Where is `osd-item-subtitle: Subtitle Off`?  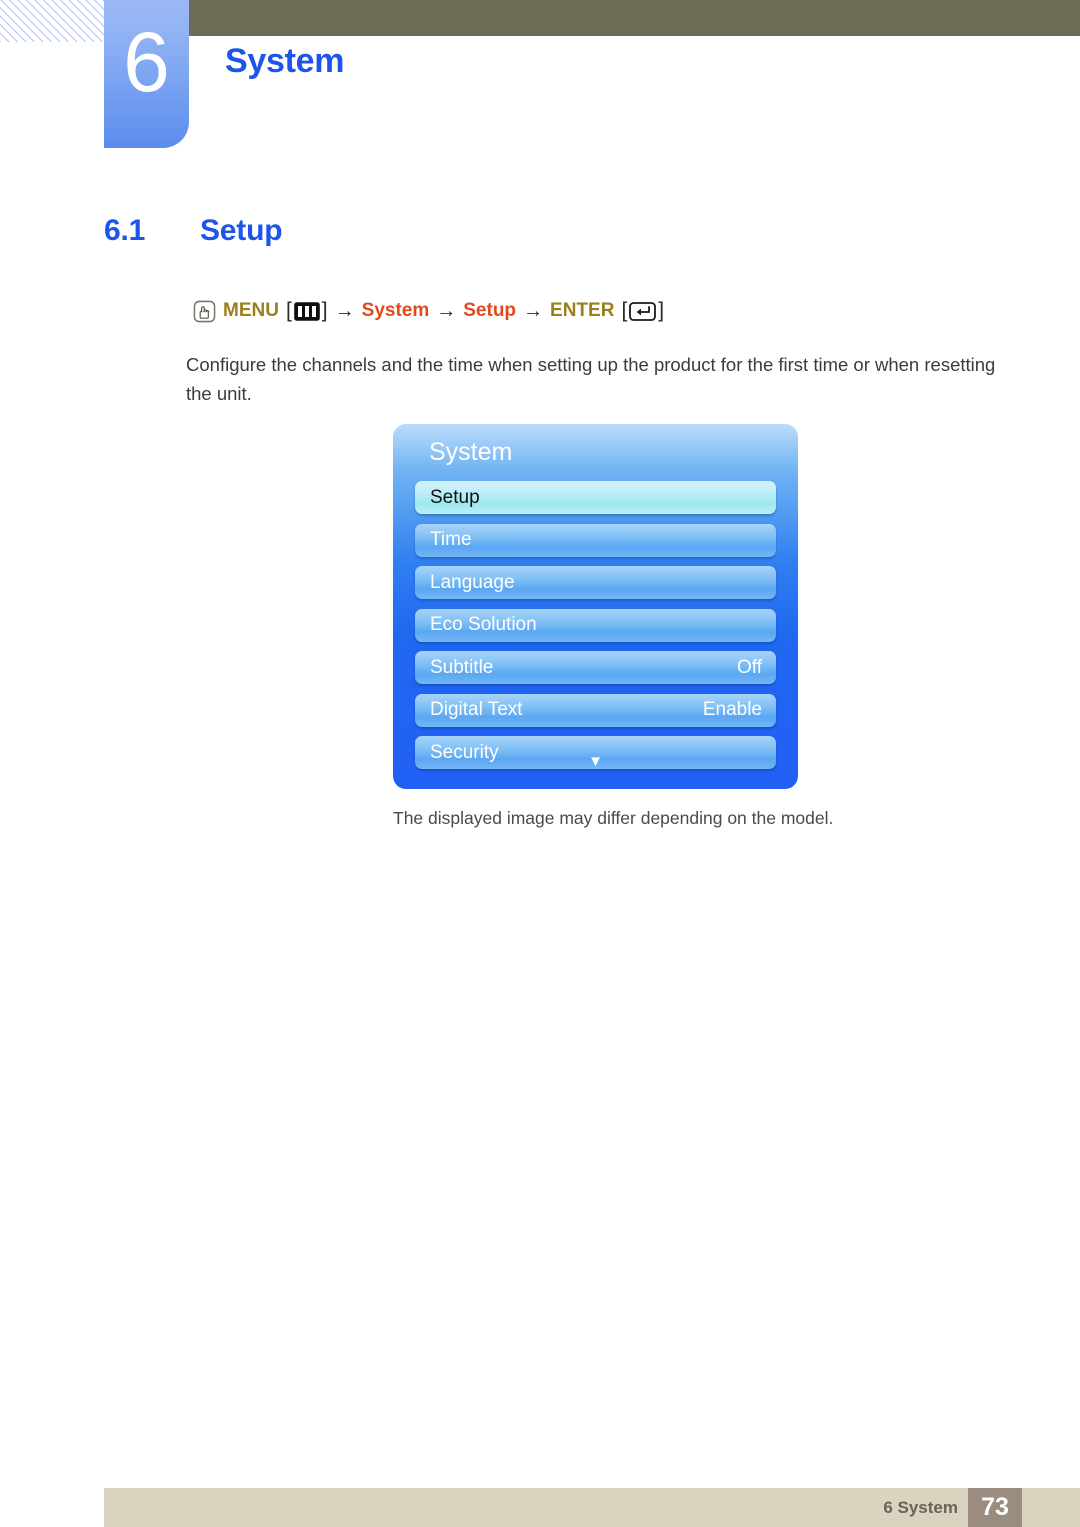
osd-item-subtitle: Subtitle Off is located at coordinates (595, 667).